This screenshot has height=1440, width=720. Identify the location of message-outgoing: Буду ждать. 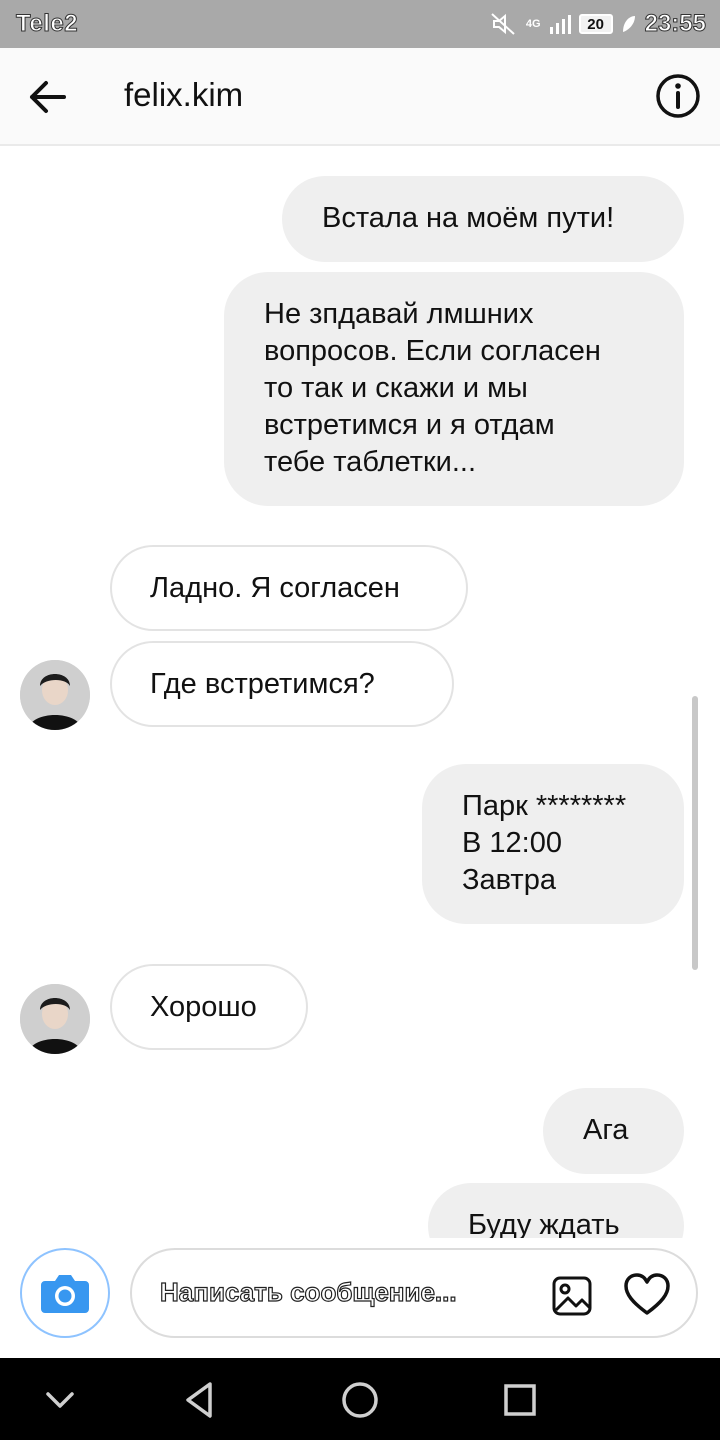
(556, 1210).